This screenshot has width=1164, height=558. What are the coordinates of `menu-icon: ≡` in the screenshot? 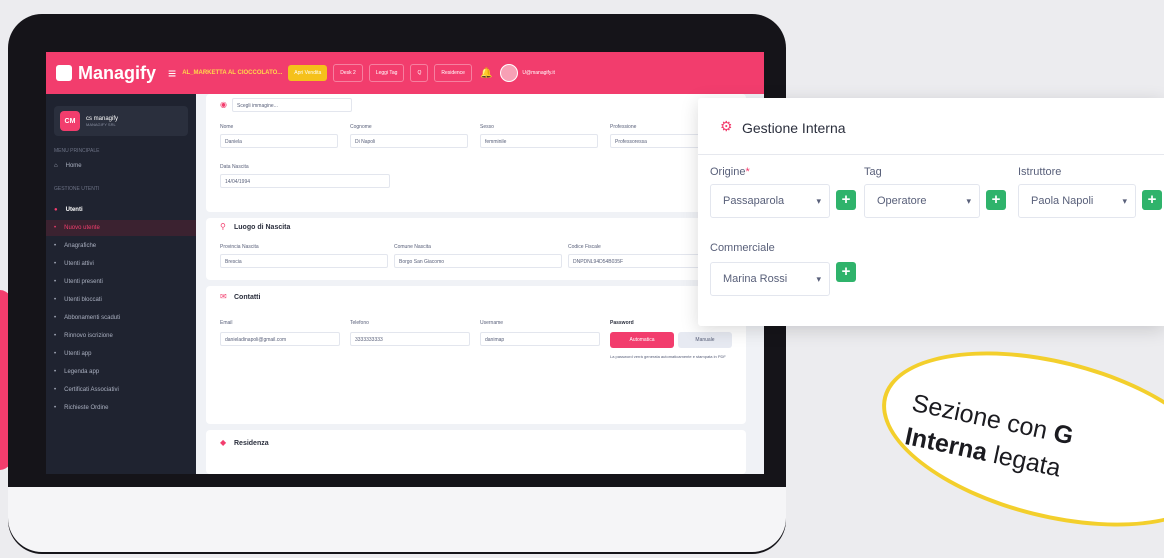 It's located at (172, 73).